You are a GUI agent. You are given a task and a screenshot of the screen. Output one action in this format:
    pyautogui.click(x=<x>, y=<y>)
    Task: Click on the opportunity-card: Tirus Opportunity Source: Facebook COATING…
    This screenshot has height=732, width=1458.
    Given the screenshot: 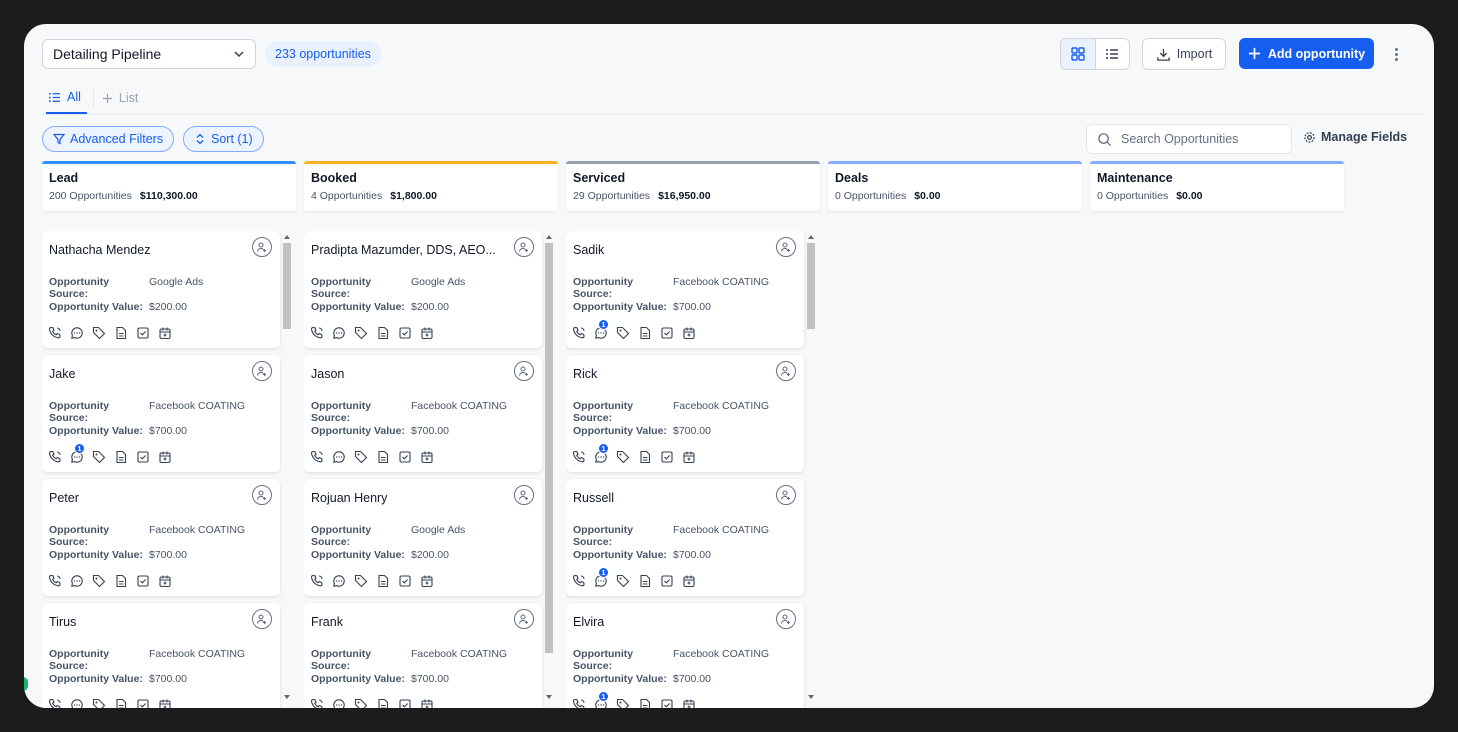 What is the action you would take?
    pyautogui.click(x=161, y=655)
    